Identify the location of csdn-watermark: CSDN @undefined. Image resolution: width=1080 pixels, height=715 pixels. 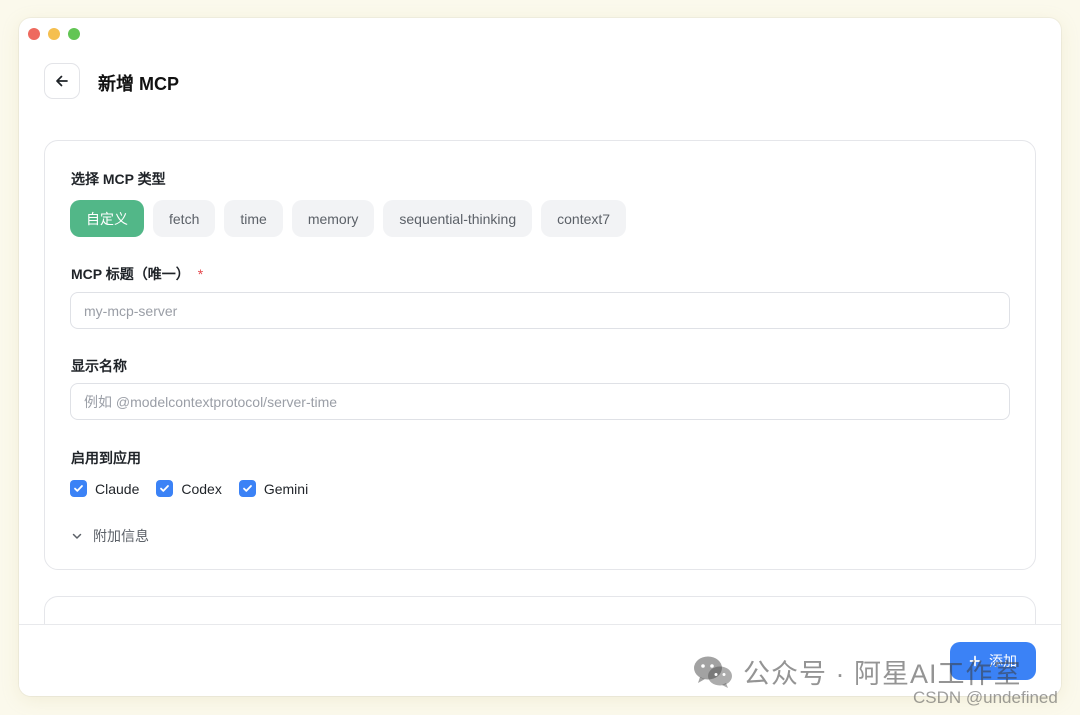
(985, 697).